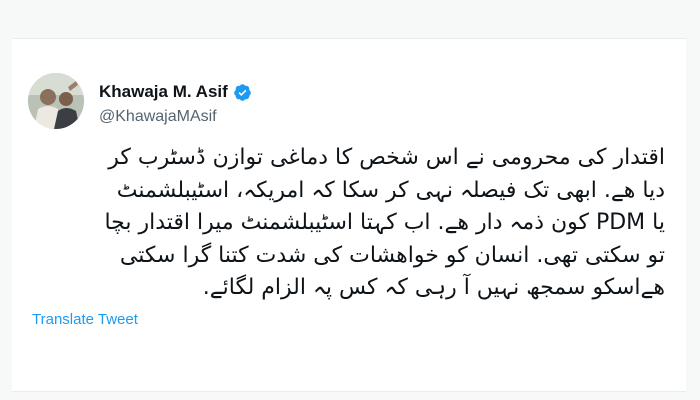 The height and width of the screenshot is (400, 700). I want to click on avatar, so click(56, 101).